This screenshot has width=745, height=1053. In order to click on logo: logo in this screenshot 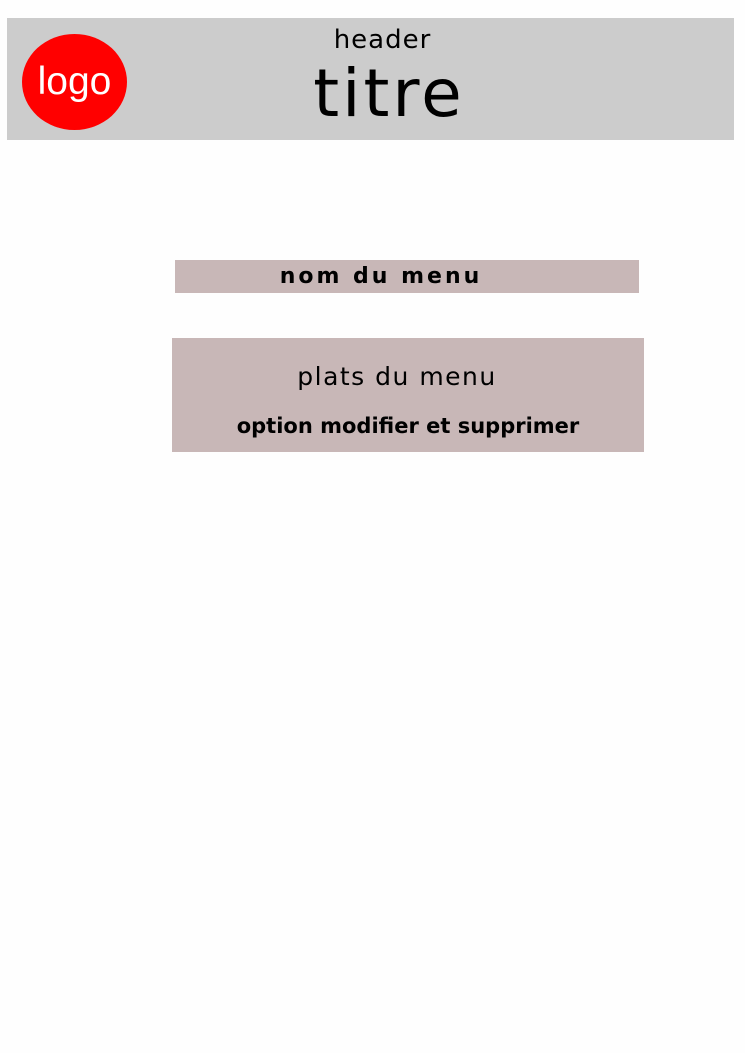, I will do `click(74, 82)`.